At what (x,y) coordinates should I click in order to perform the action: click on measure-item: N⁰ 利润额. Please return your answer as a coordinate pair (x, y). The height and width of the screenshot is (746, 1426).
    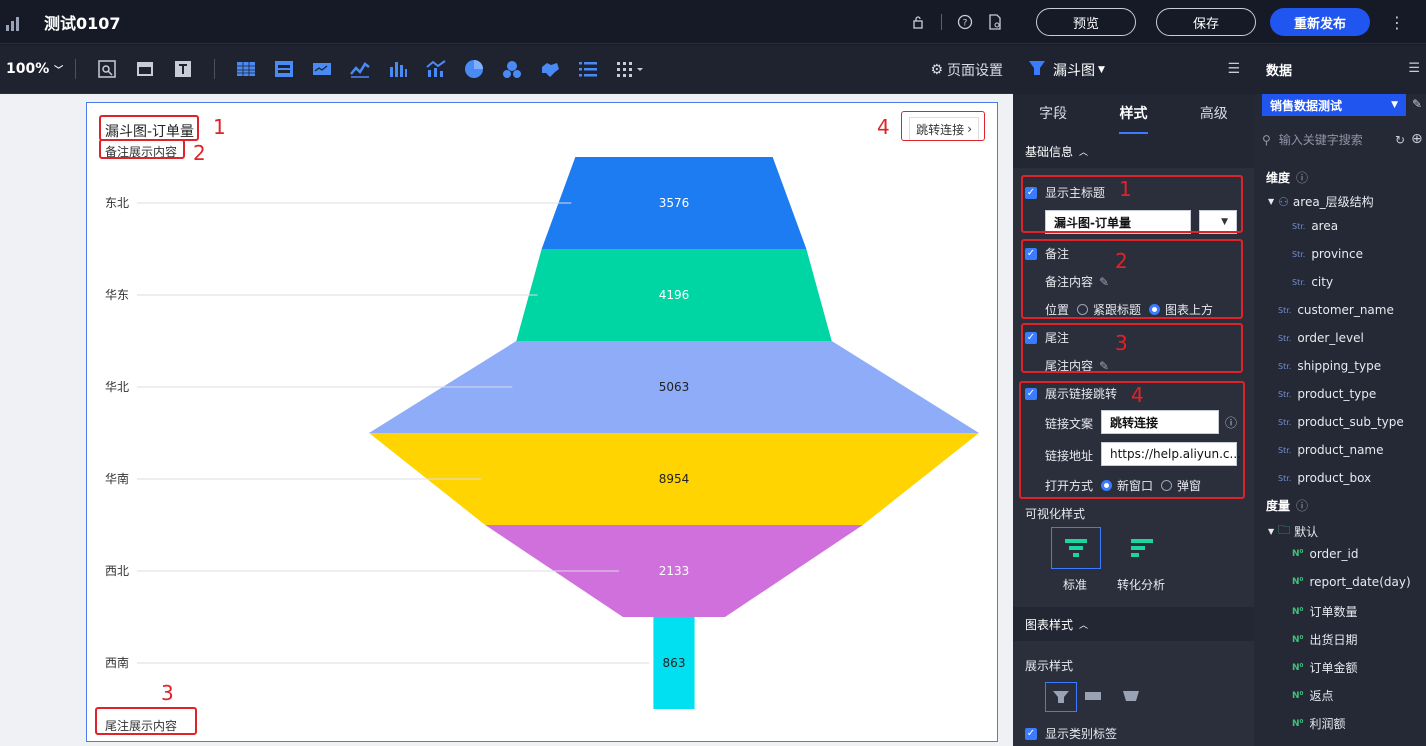
    Looking at the image, I should click on (1319, 723).